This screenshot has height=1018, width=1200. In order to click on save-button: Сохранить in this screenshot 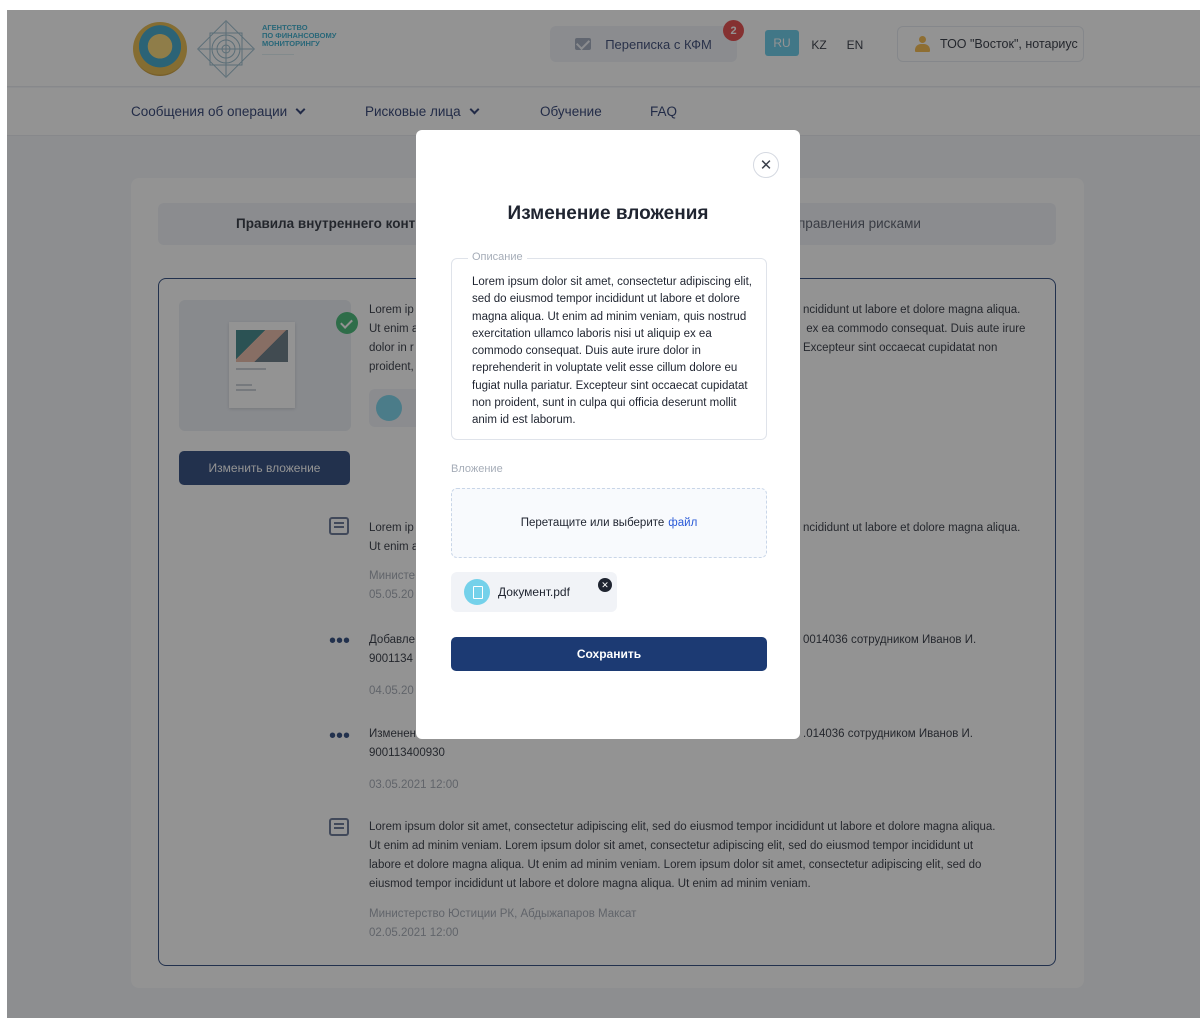, I will do `click(609, 654)`.